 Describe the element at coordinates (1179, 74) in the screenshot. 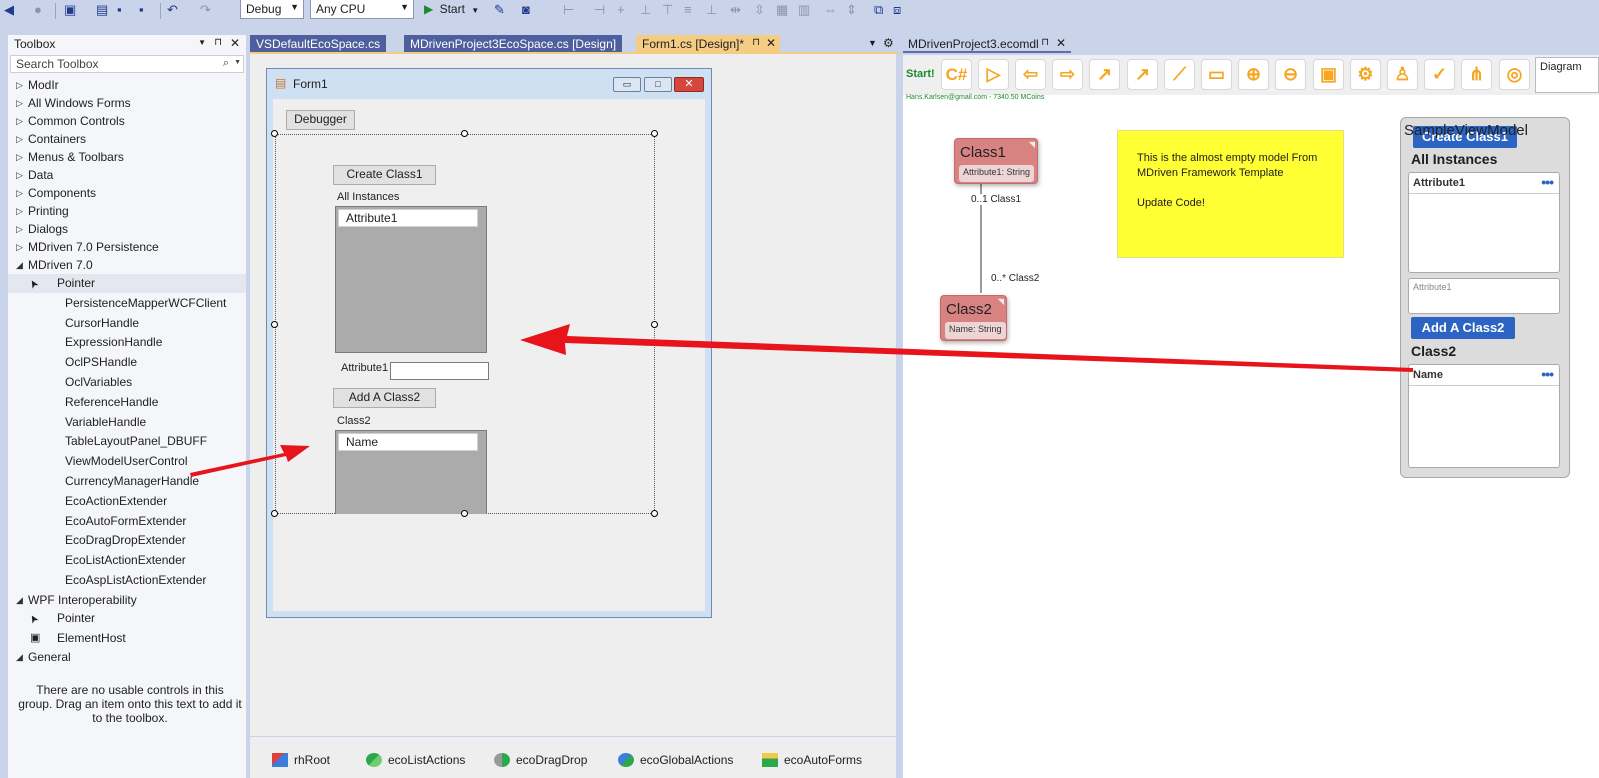

I see `link-icon: ⟋` at that location.